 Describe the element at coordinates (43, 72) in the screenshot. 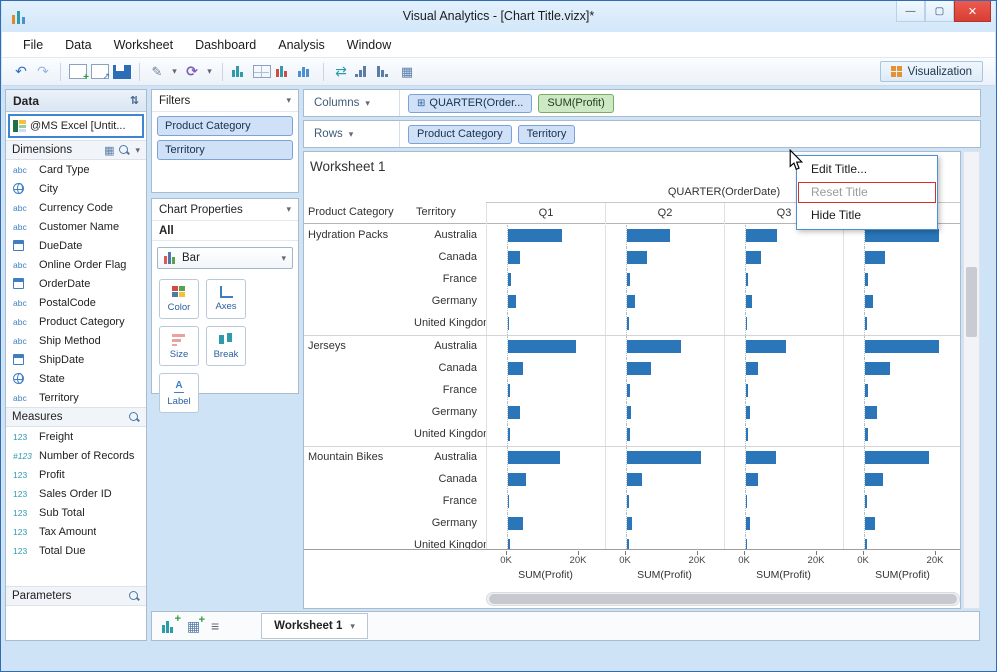

I see `redo-icon: ↷` at that location.